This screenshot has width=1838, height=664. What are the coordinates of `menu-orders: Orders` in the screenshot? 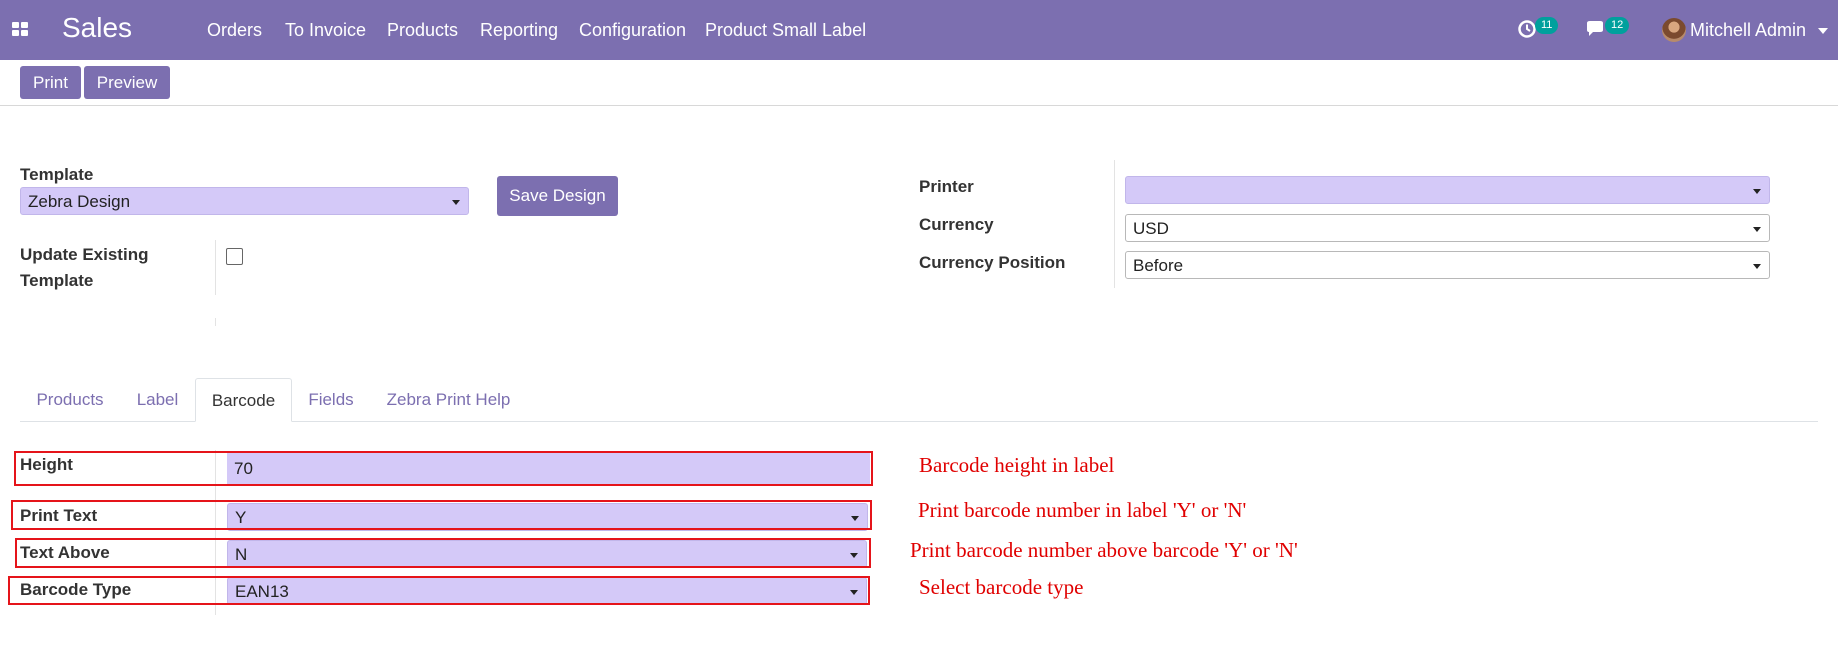 It's located at (234, 30).